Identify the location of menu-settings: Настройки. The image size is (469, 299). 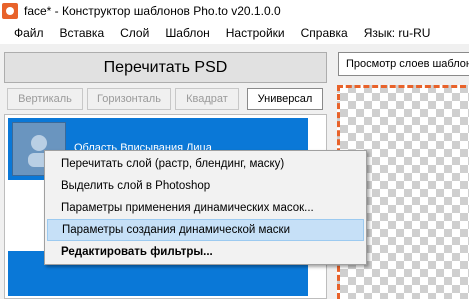
(255, 33).